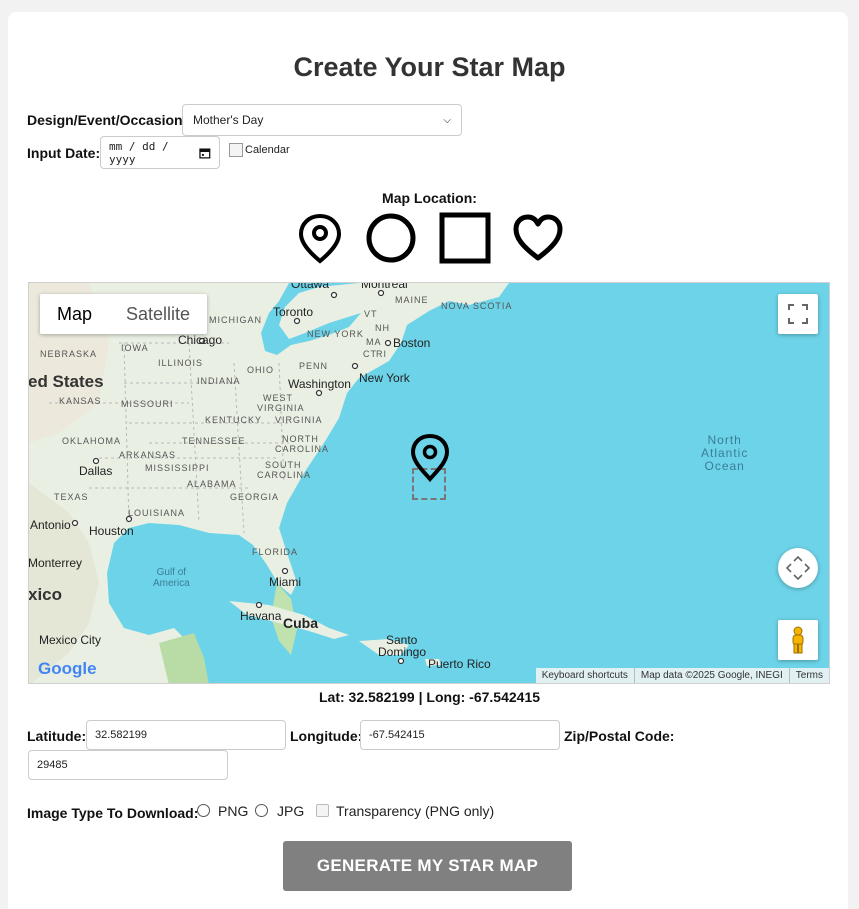 This screenshot has height=909, width=859. Describe the element at coordinates (177, 468) in the screenshot. I see `map-label-mississippi: MISSISSIPPI` at that location.